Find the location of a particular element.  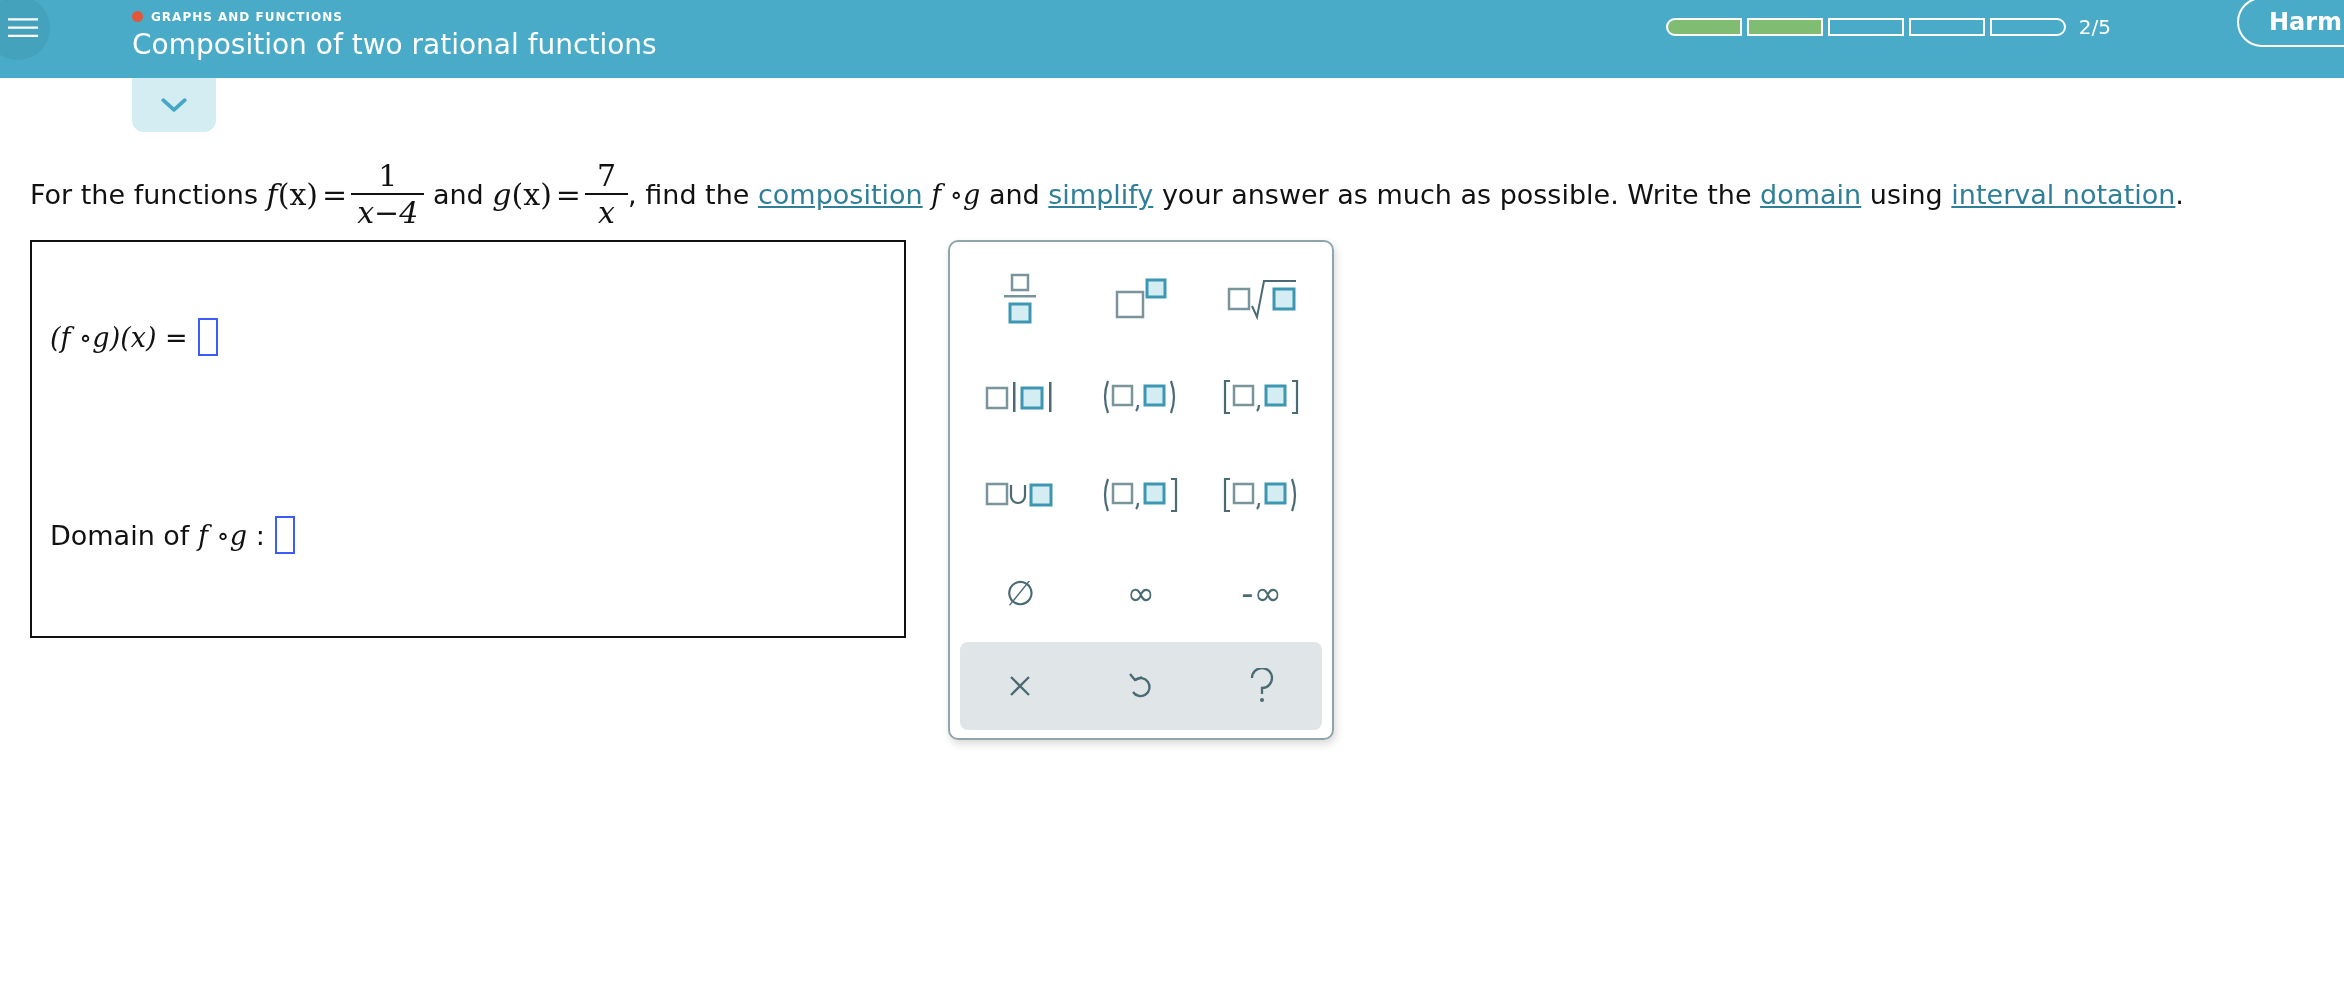

menu-icon is located at coordinates (23, 28).